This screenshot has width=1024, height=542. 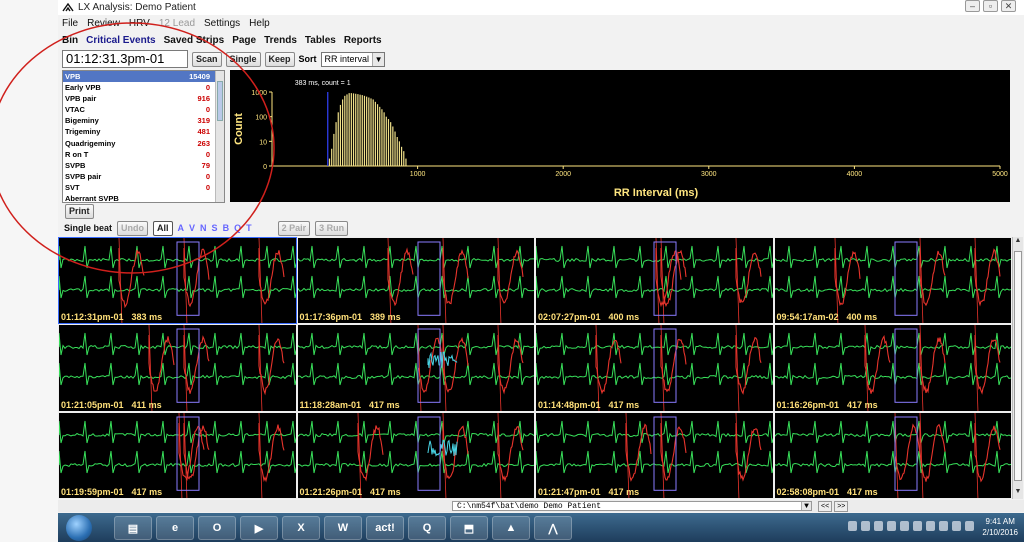 I want to click on class-a-button: A, so click(x=181, y=228).